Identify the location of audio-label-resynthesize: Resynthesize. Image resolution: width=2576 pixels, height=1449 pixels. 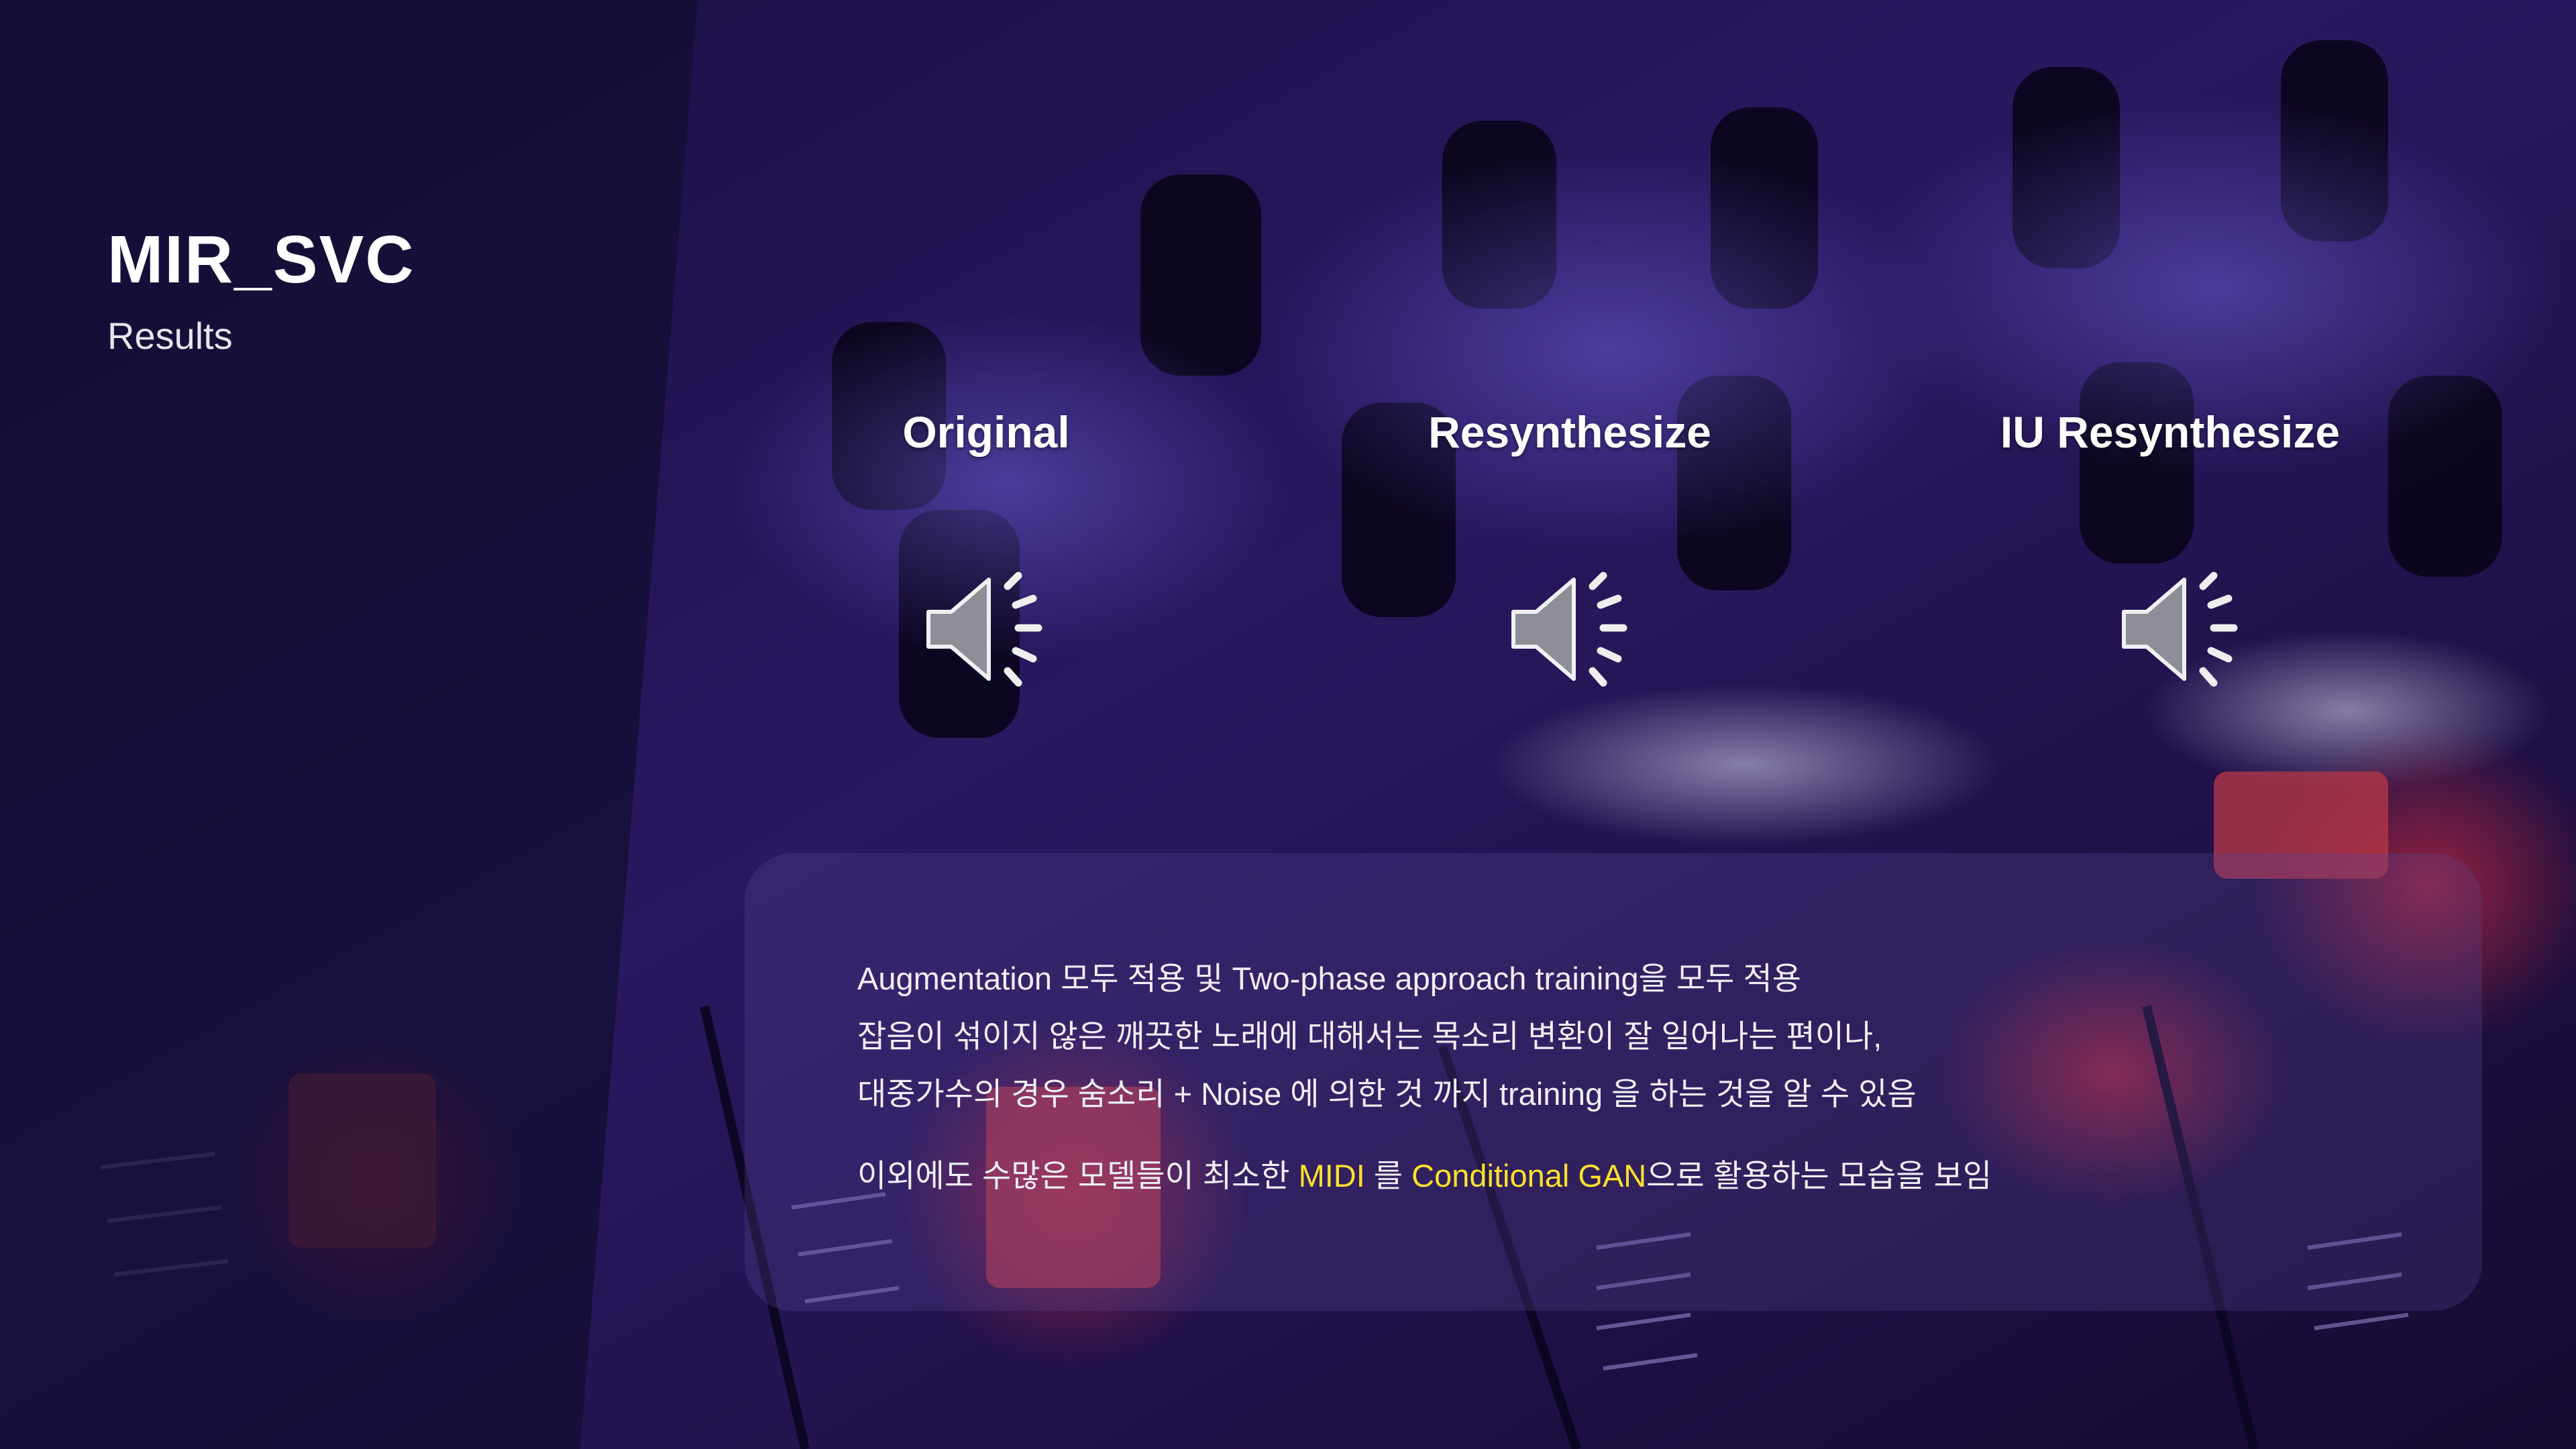
(1569, 432).